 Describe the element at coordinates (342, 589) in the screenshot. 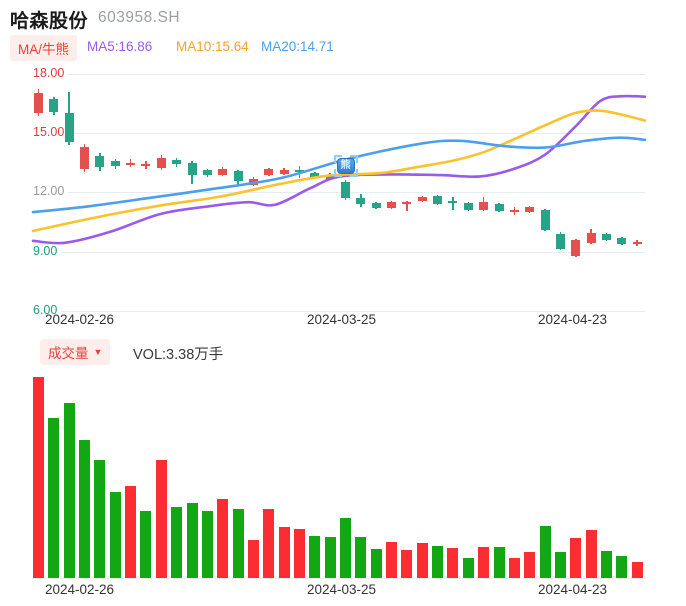

I see `date-label: 2024-03-25` at that location.